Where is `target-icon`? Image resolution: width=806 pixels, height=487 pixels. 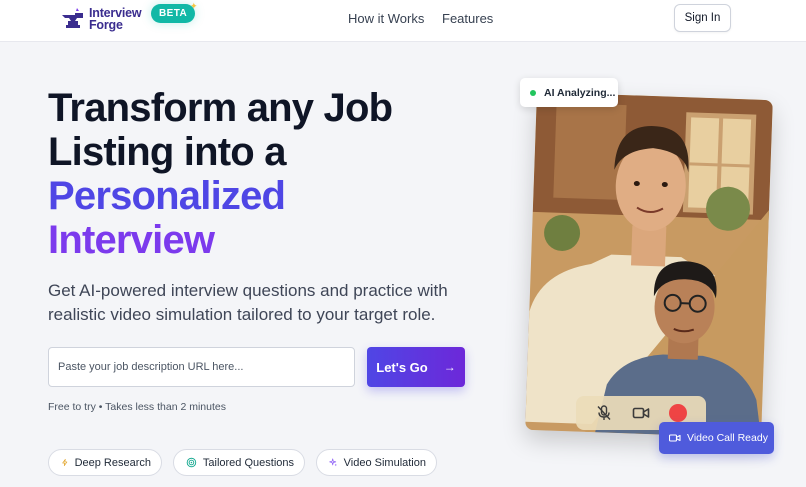
target-icon is located at coordinates (191, 462).